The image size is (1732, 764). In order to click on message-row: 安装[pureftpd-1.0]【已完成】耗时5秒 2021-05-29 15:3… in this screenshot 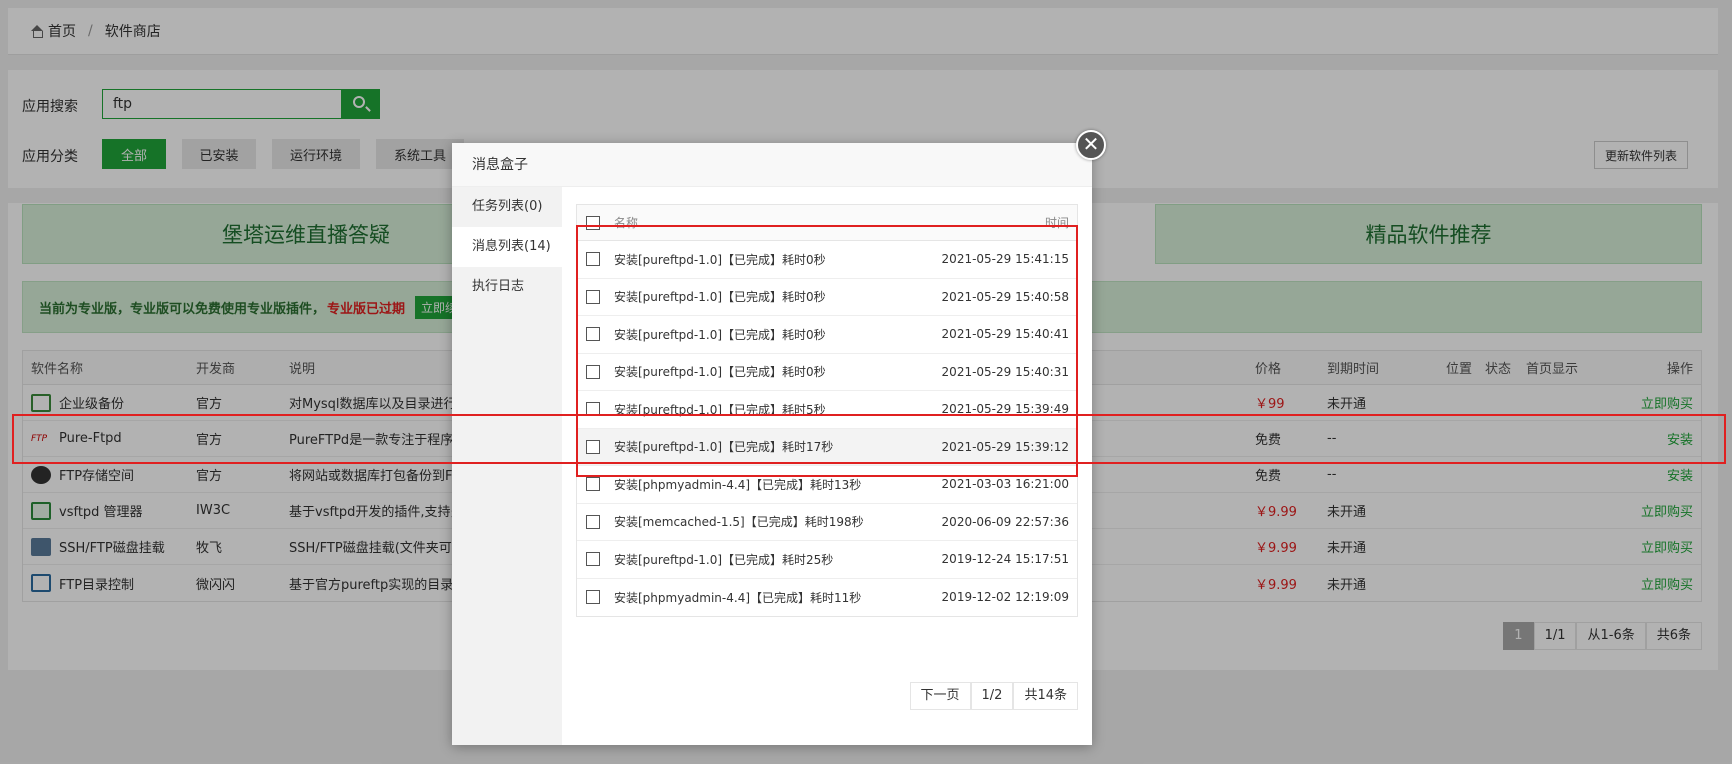, I will do `click(827, 410)`.